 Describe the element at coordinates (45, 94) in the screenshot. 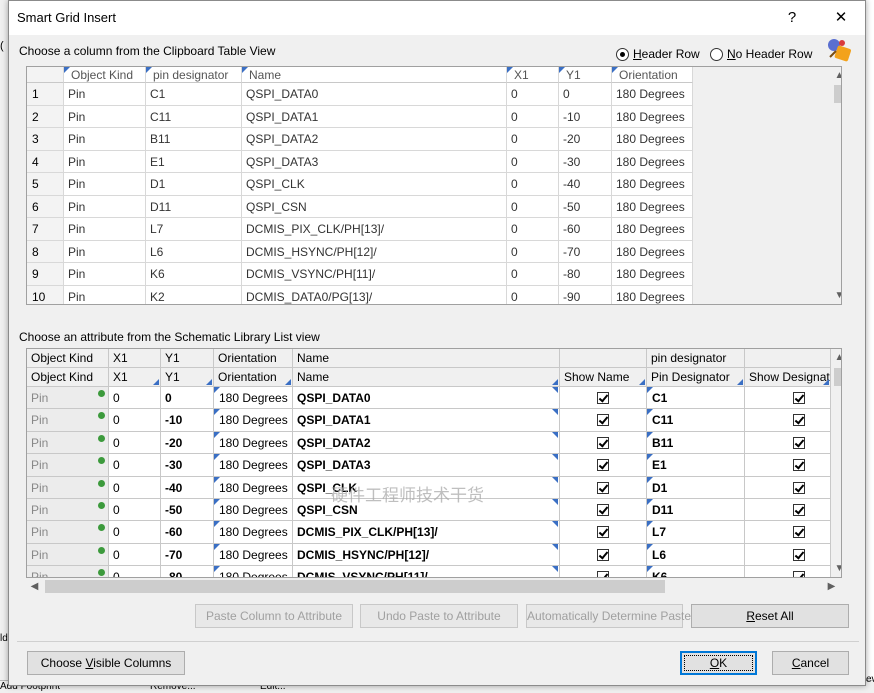

I see `row-number: 1` at that location.